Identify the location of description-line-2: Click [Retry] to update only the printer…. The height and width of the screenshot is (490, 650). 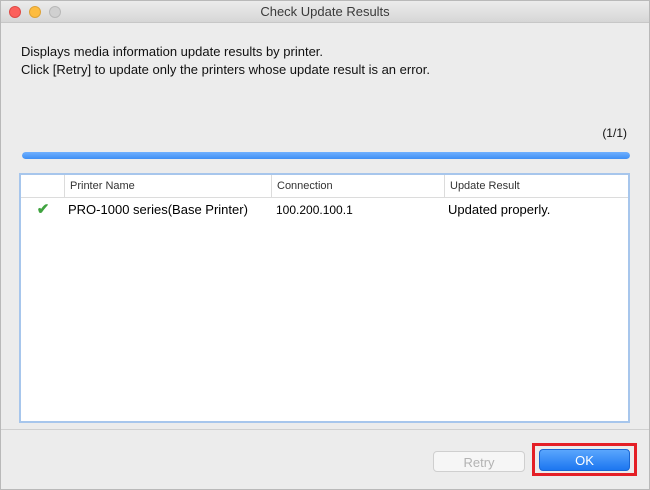
(225, 69).